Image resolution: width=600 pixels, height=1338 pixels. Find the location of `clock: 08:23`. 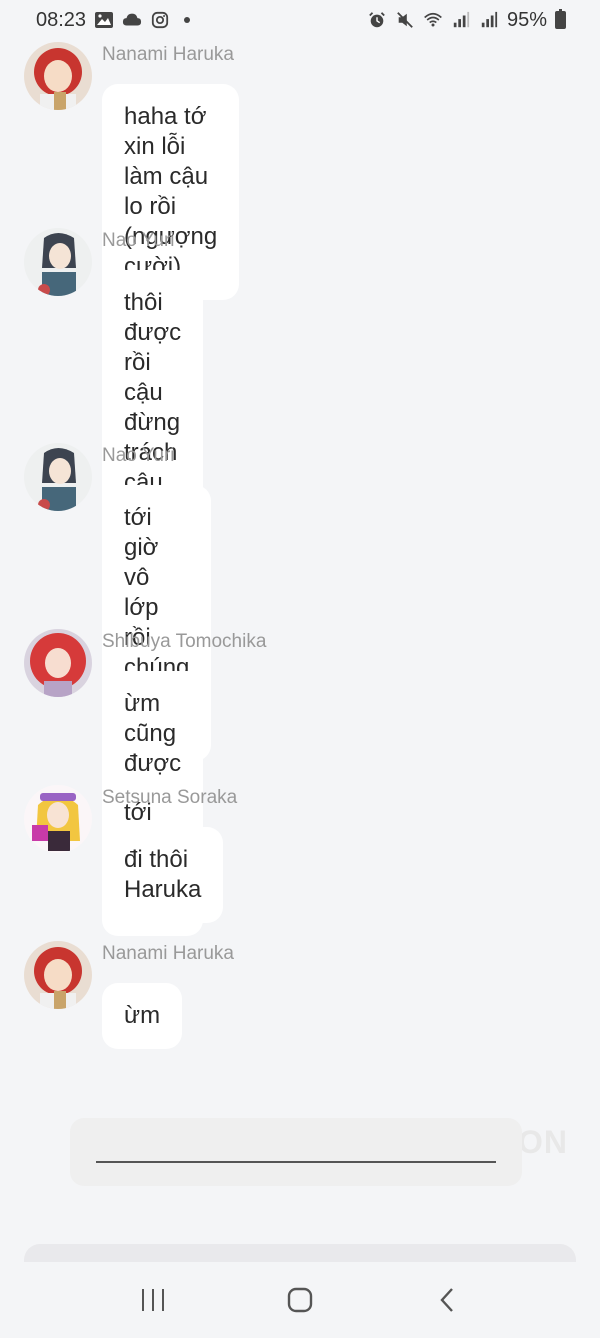

clock: 08:23 is located at coordinates (61, 19).